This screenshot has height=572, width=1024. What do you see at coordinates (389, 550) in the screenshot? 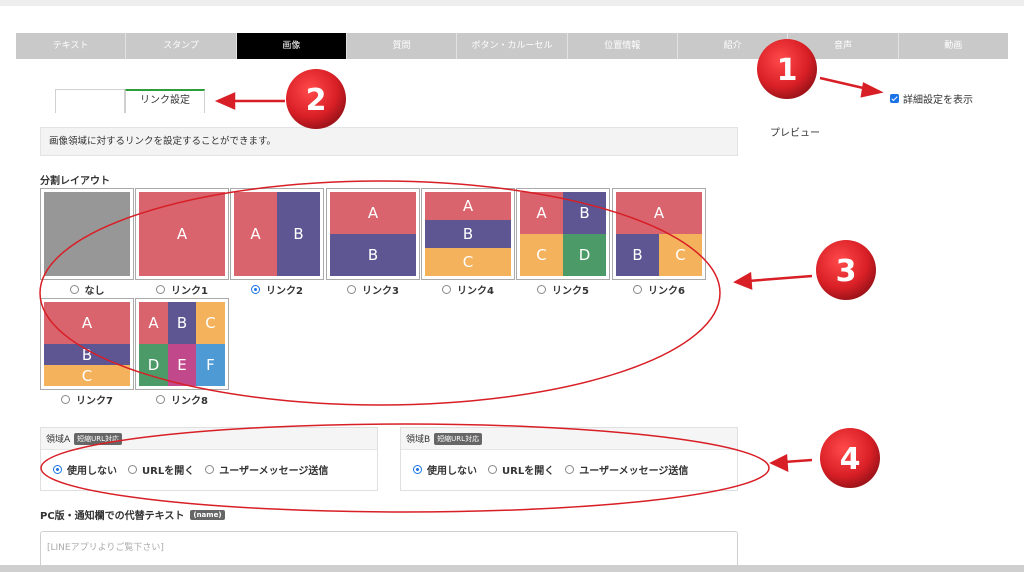
I see `alt-text-input: [LINEアプリよりご覧下さい]` at bounding box center [389, 550].